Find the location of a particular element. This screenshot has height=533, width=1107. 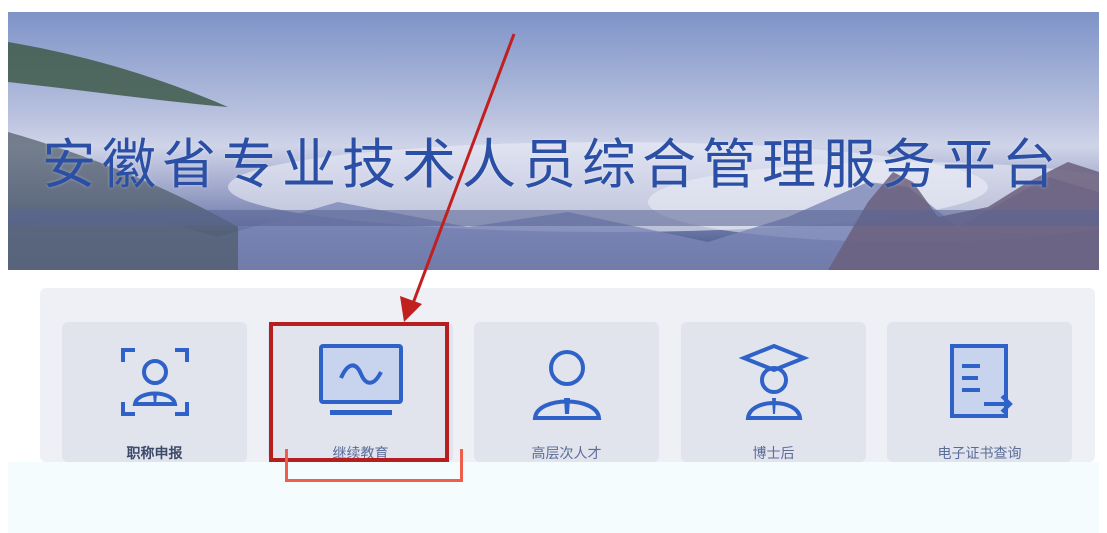

card-label: 职称申报 is located at coordinates (154, 454).